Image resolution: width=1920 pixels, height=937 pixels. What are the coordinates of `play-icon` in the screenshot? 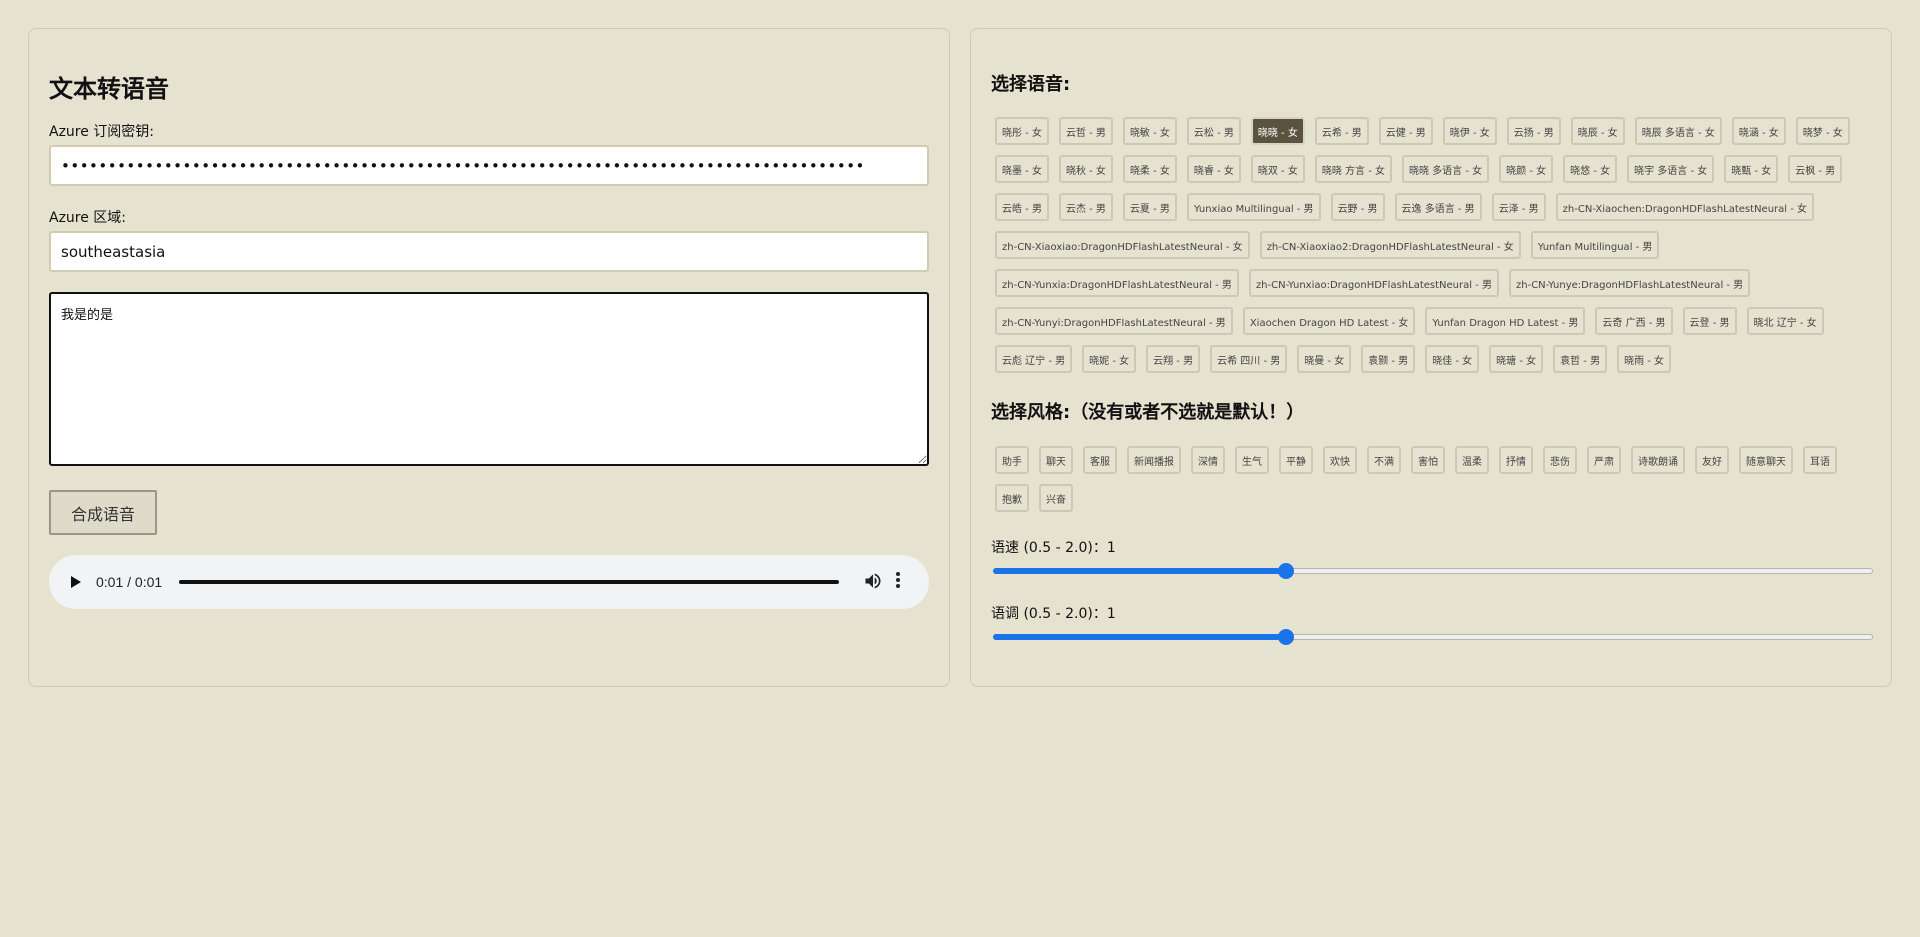 It's located at (76, 582).